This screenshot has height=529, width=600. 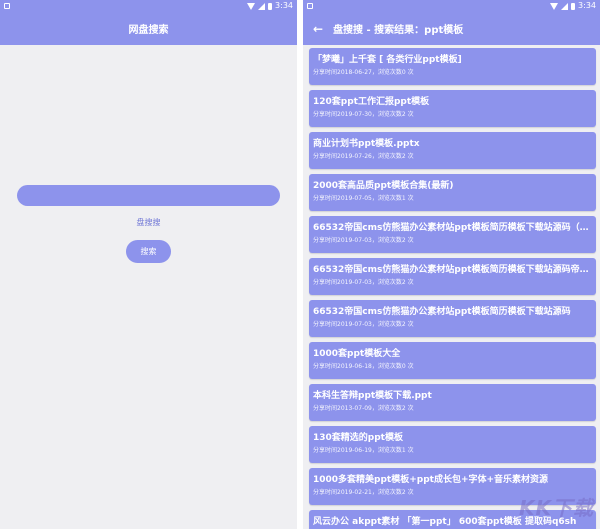 I want to click on result-meta: 分享时间2019-06-18，浏览次数0 次, so click(x=363, y=366).